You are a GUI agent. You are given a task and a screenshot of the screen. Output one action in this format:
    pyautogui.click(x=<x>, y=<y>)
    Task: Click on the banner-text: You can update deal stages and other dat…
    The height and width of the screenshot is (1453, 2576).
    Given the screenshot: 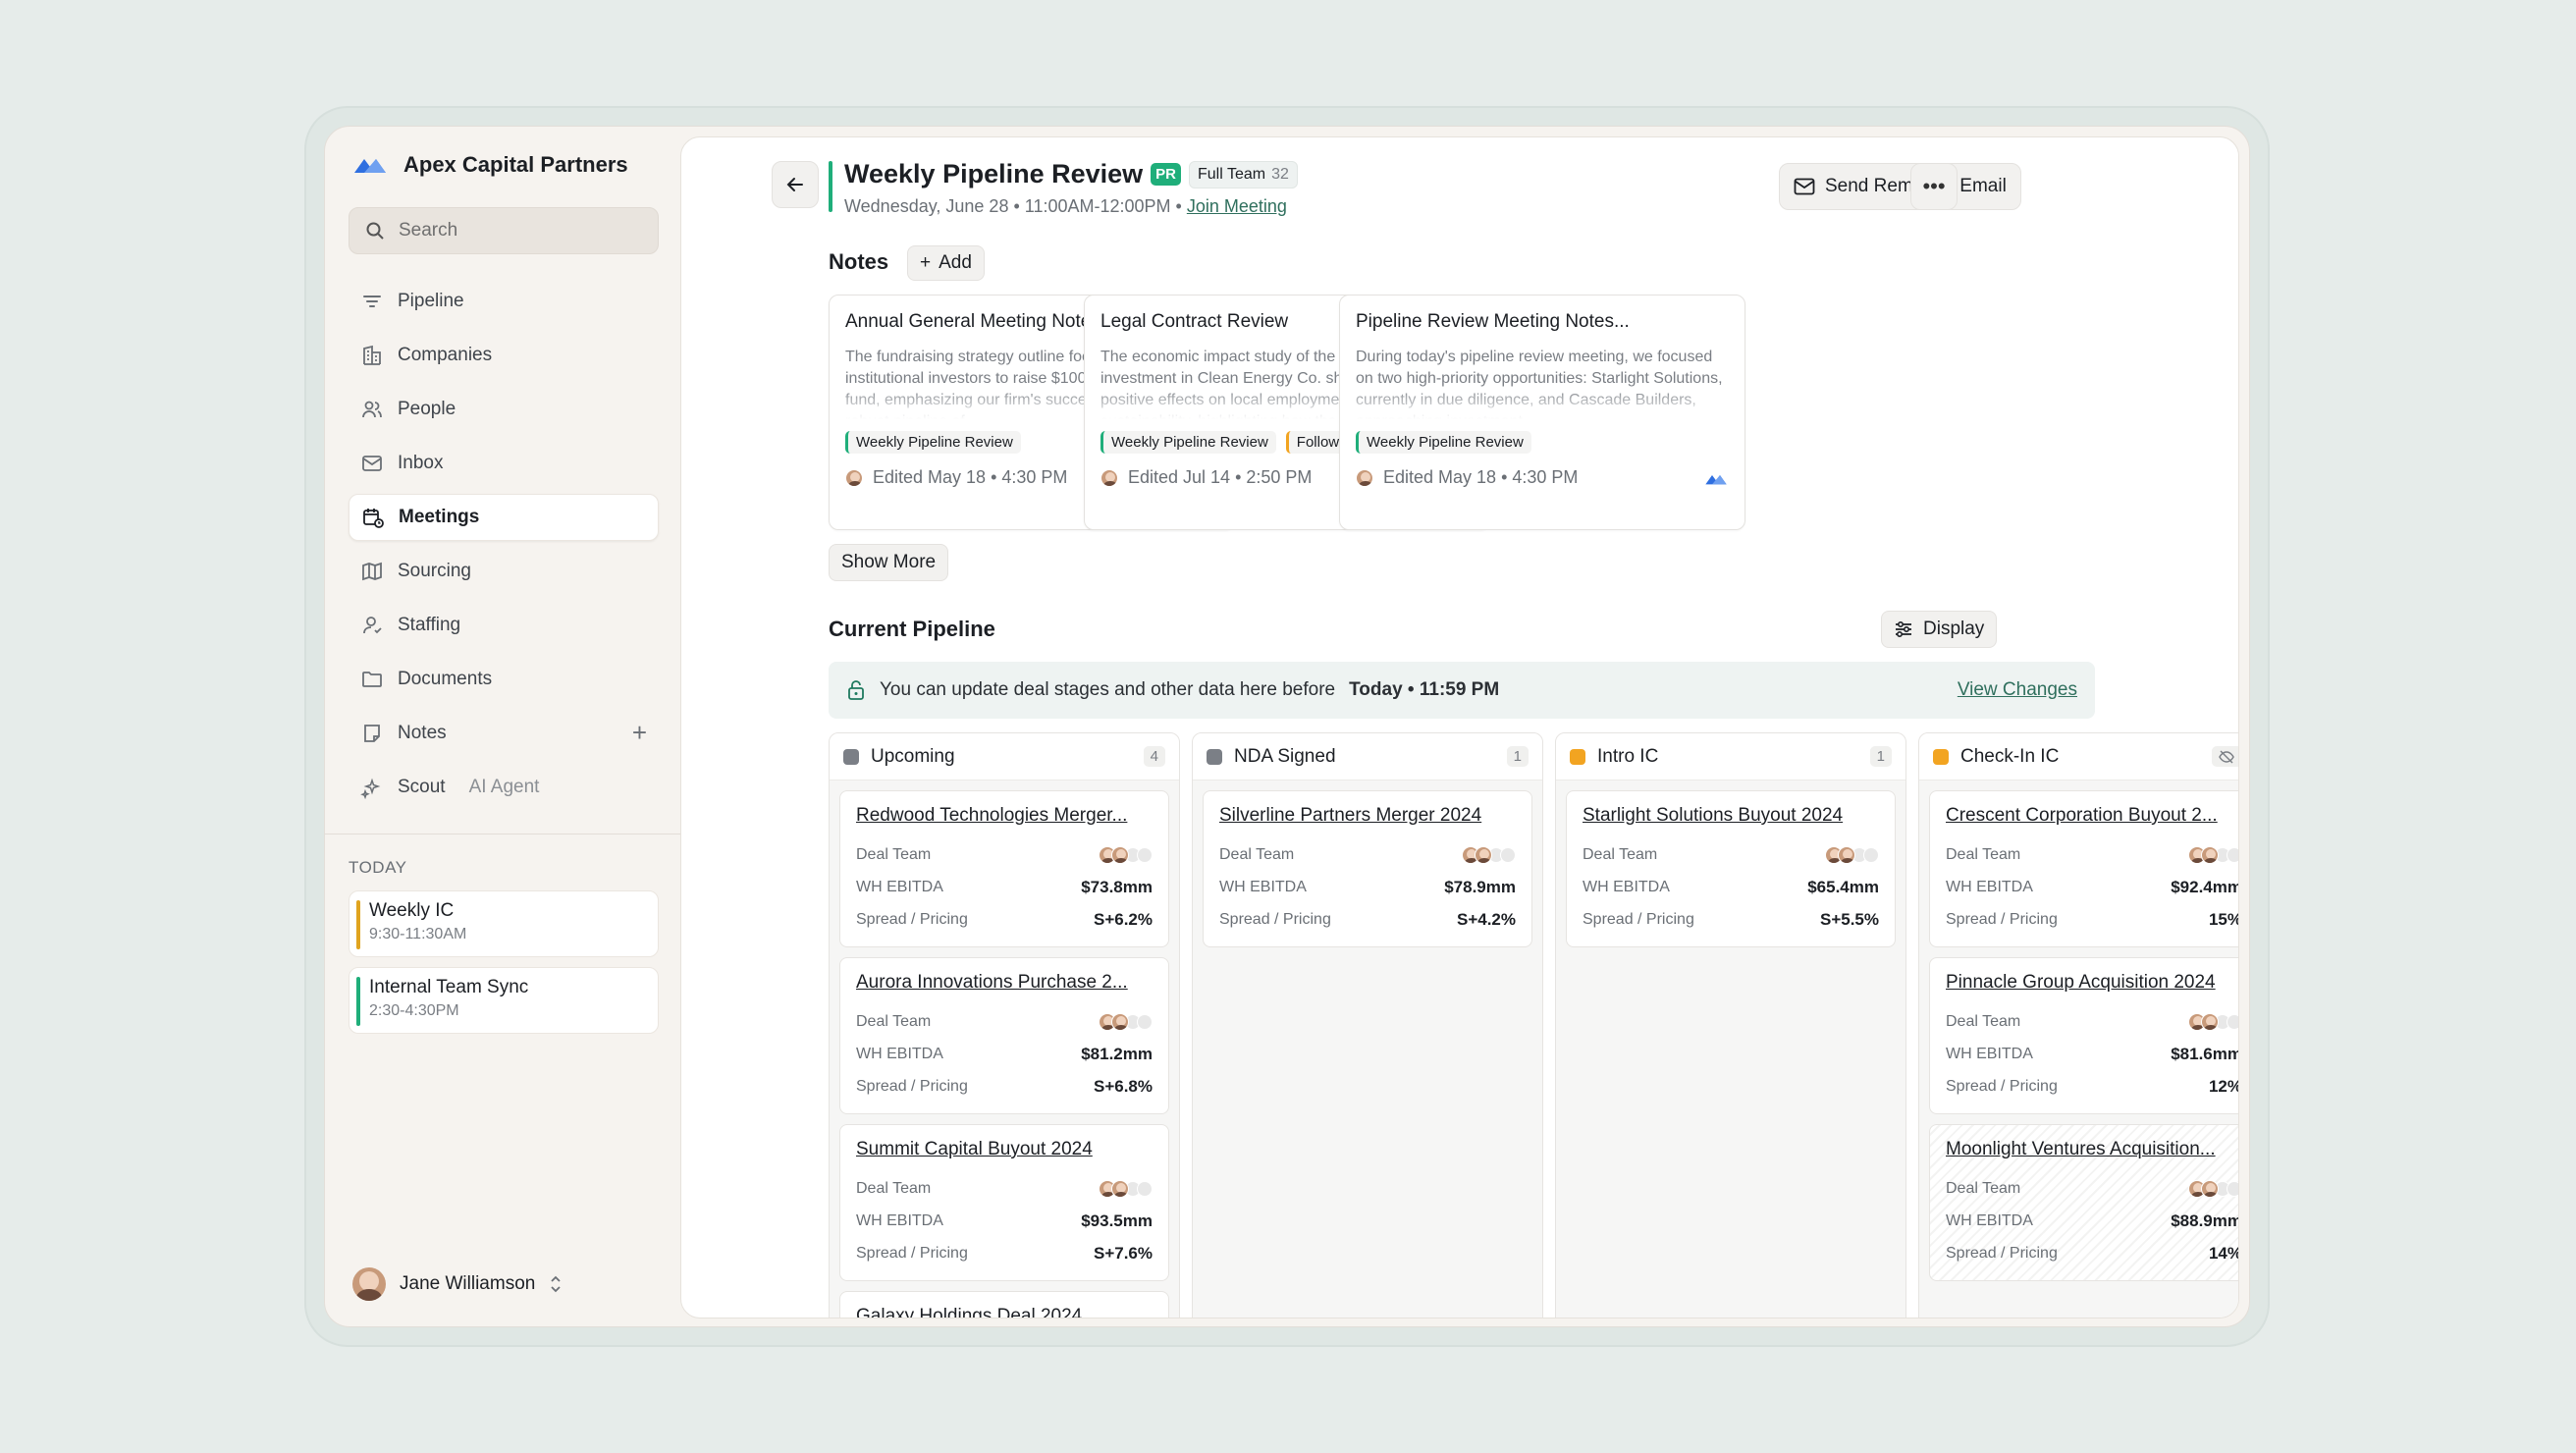 What is the action you would take?
    pyautogui.click(x=1108, y=689)
    